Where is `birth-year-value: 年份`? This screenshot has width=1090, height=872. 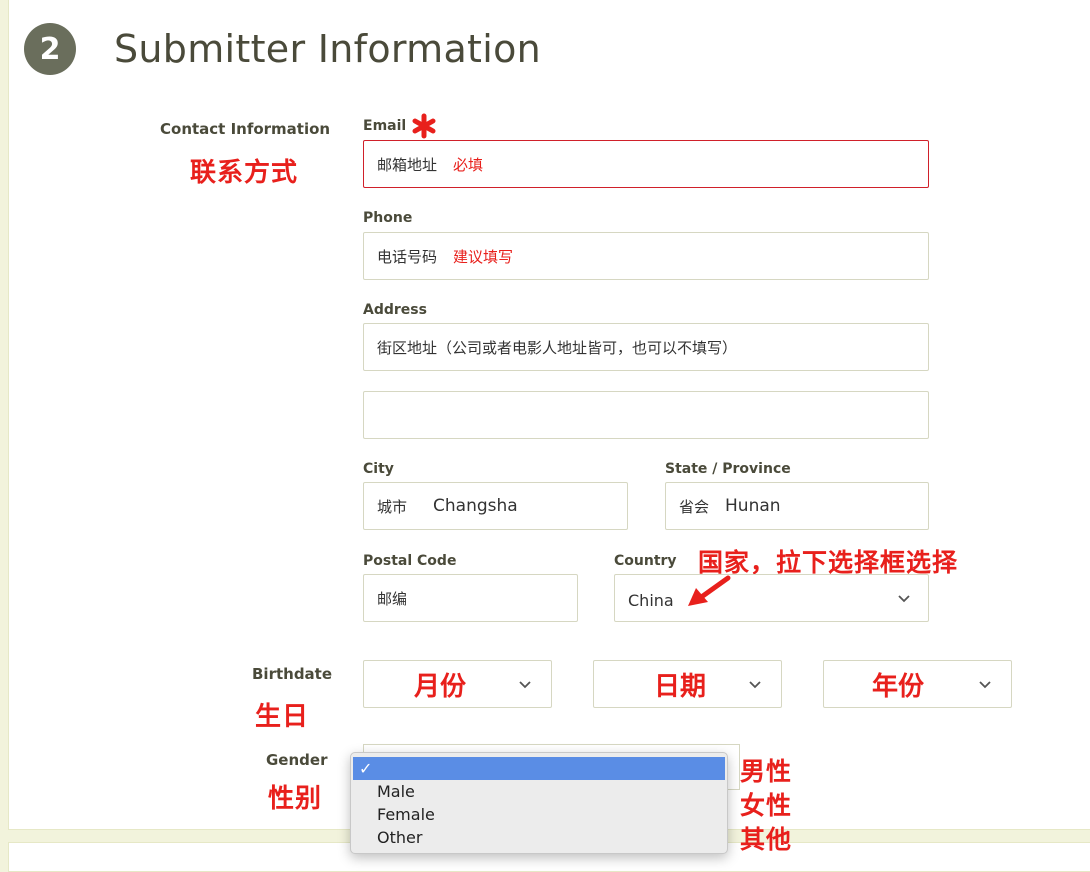 birth-year-value: 年份 is located at coordinates (898, 686).